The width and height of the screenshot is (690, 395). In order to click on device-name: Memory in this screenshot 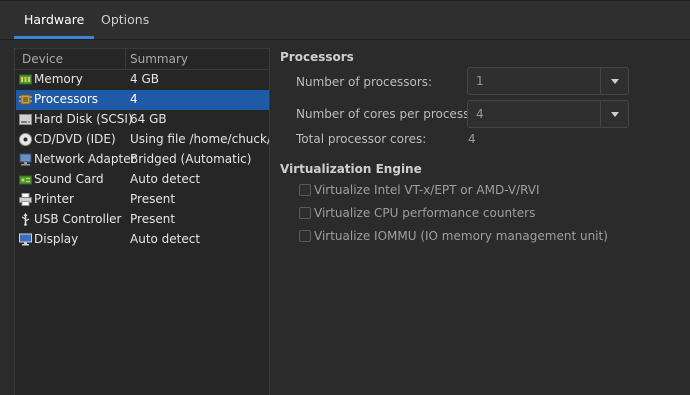, I will do `click(58, 79)`.